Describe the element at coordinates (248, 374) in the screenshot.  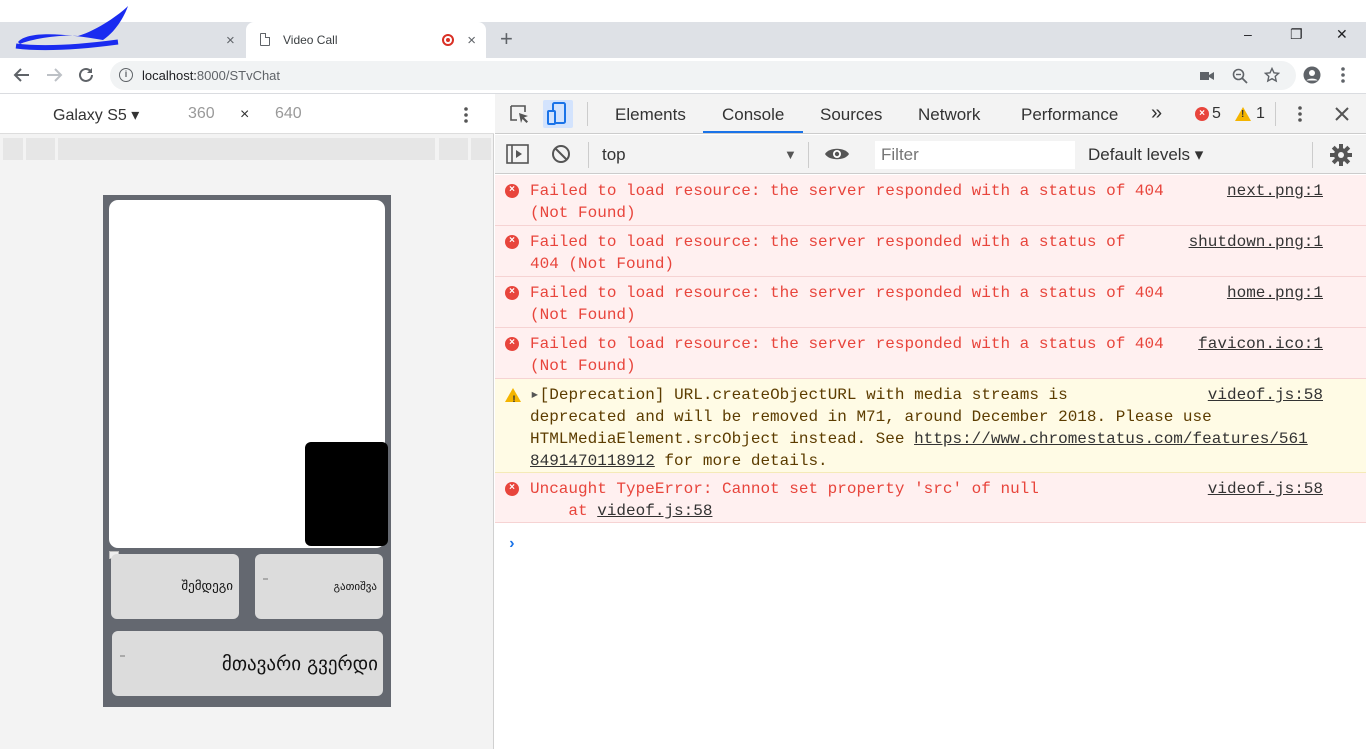
I see `remote-video` at that location.